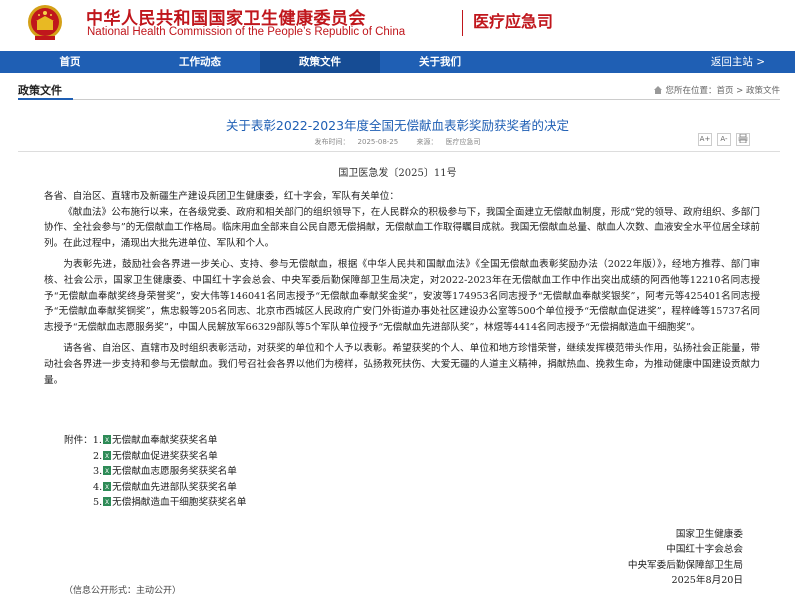 The height and width of the screenshot is (599, 795). What do you see at coordinates (45, 99) in the screenshot?
I see `section-underline` at bounding box center [45, 99].